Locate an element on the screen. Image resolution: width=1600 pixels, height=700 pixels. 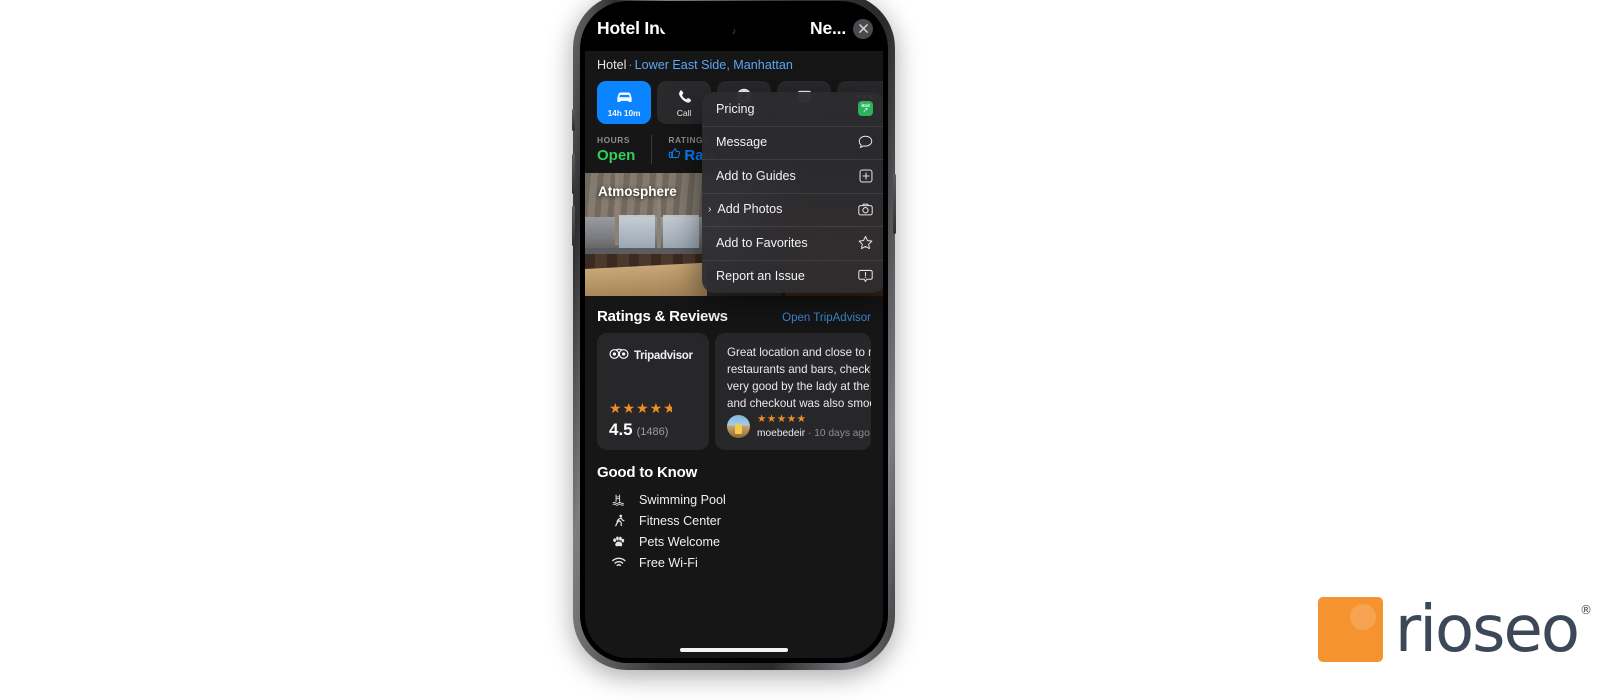
power-button is located at coordinates (894, 204).